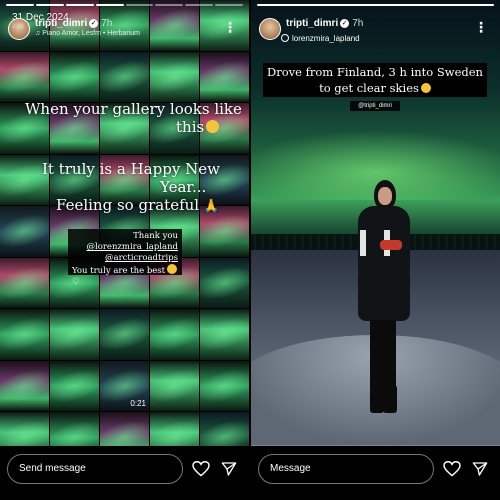  What do you see at coordinates (38, 33) in the screenshot?
I see `music-icon: ♫` at bounding box center [38, 33].